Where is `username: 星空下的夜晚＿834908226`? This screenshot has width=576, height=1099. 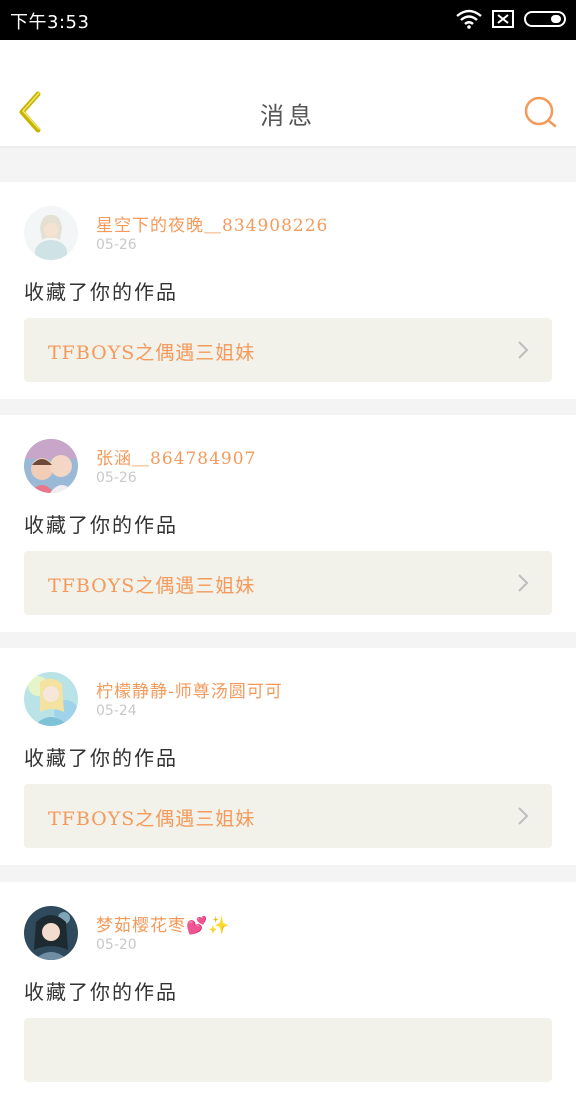
username: 星空下的夜晚＿834908226 is located at coordinates (212, 223).